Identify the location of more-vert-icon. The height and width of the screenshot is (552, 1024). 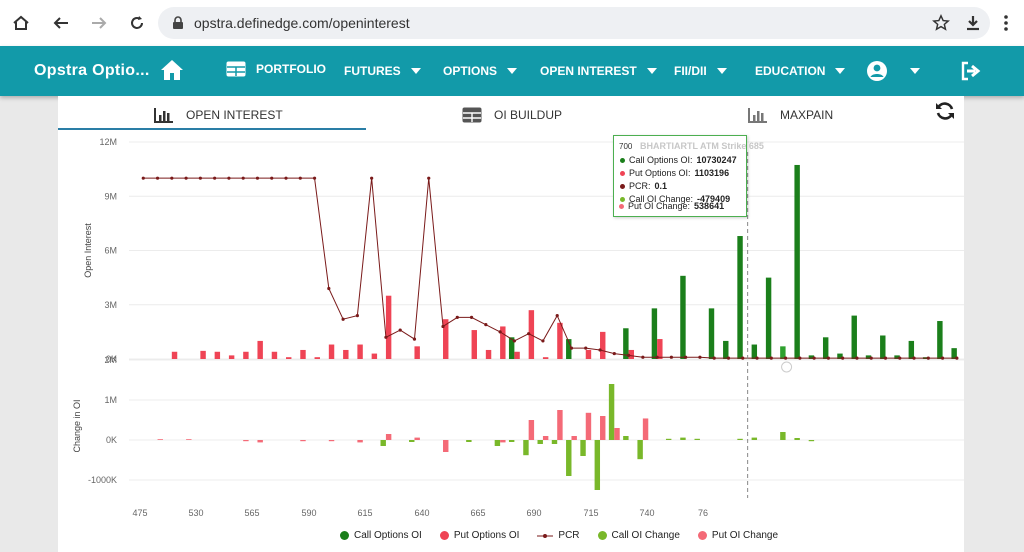
(1006, 23).